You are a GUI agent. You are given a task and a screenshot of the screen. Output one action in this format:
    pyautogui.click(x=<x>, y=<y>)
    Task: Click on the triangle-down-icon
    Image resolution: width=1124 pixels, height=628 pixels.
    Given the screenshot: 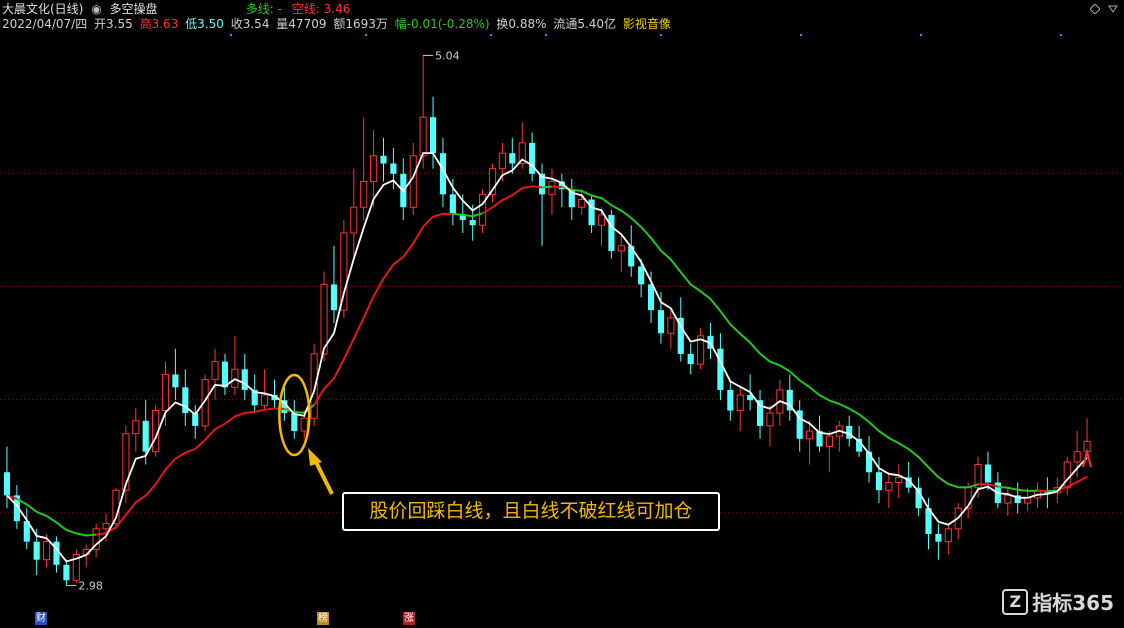 What is the action you would take?
    pyautogui.click(x=1113, y=9)
    